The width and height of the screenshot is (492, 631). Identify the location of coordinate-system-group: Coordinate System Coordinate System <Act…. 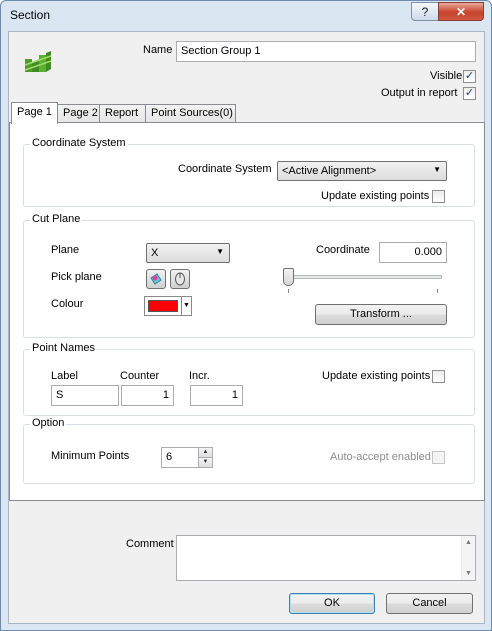
(249, 172).